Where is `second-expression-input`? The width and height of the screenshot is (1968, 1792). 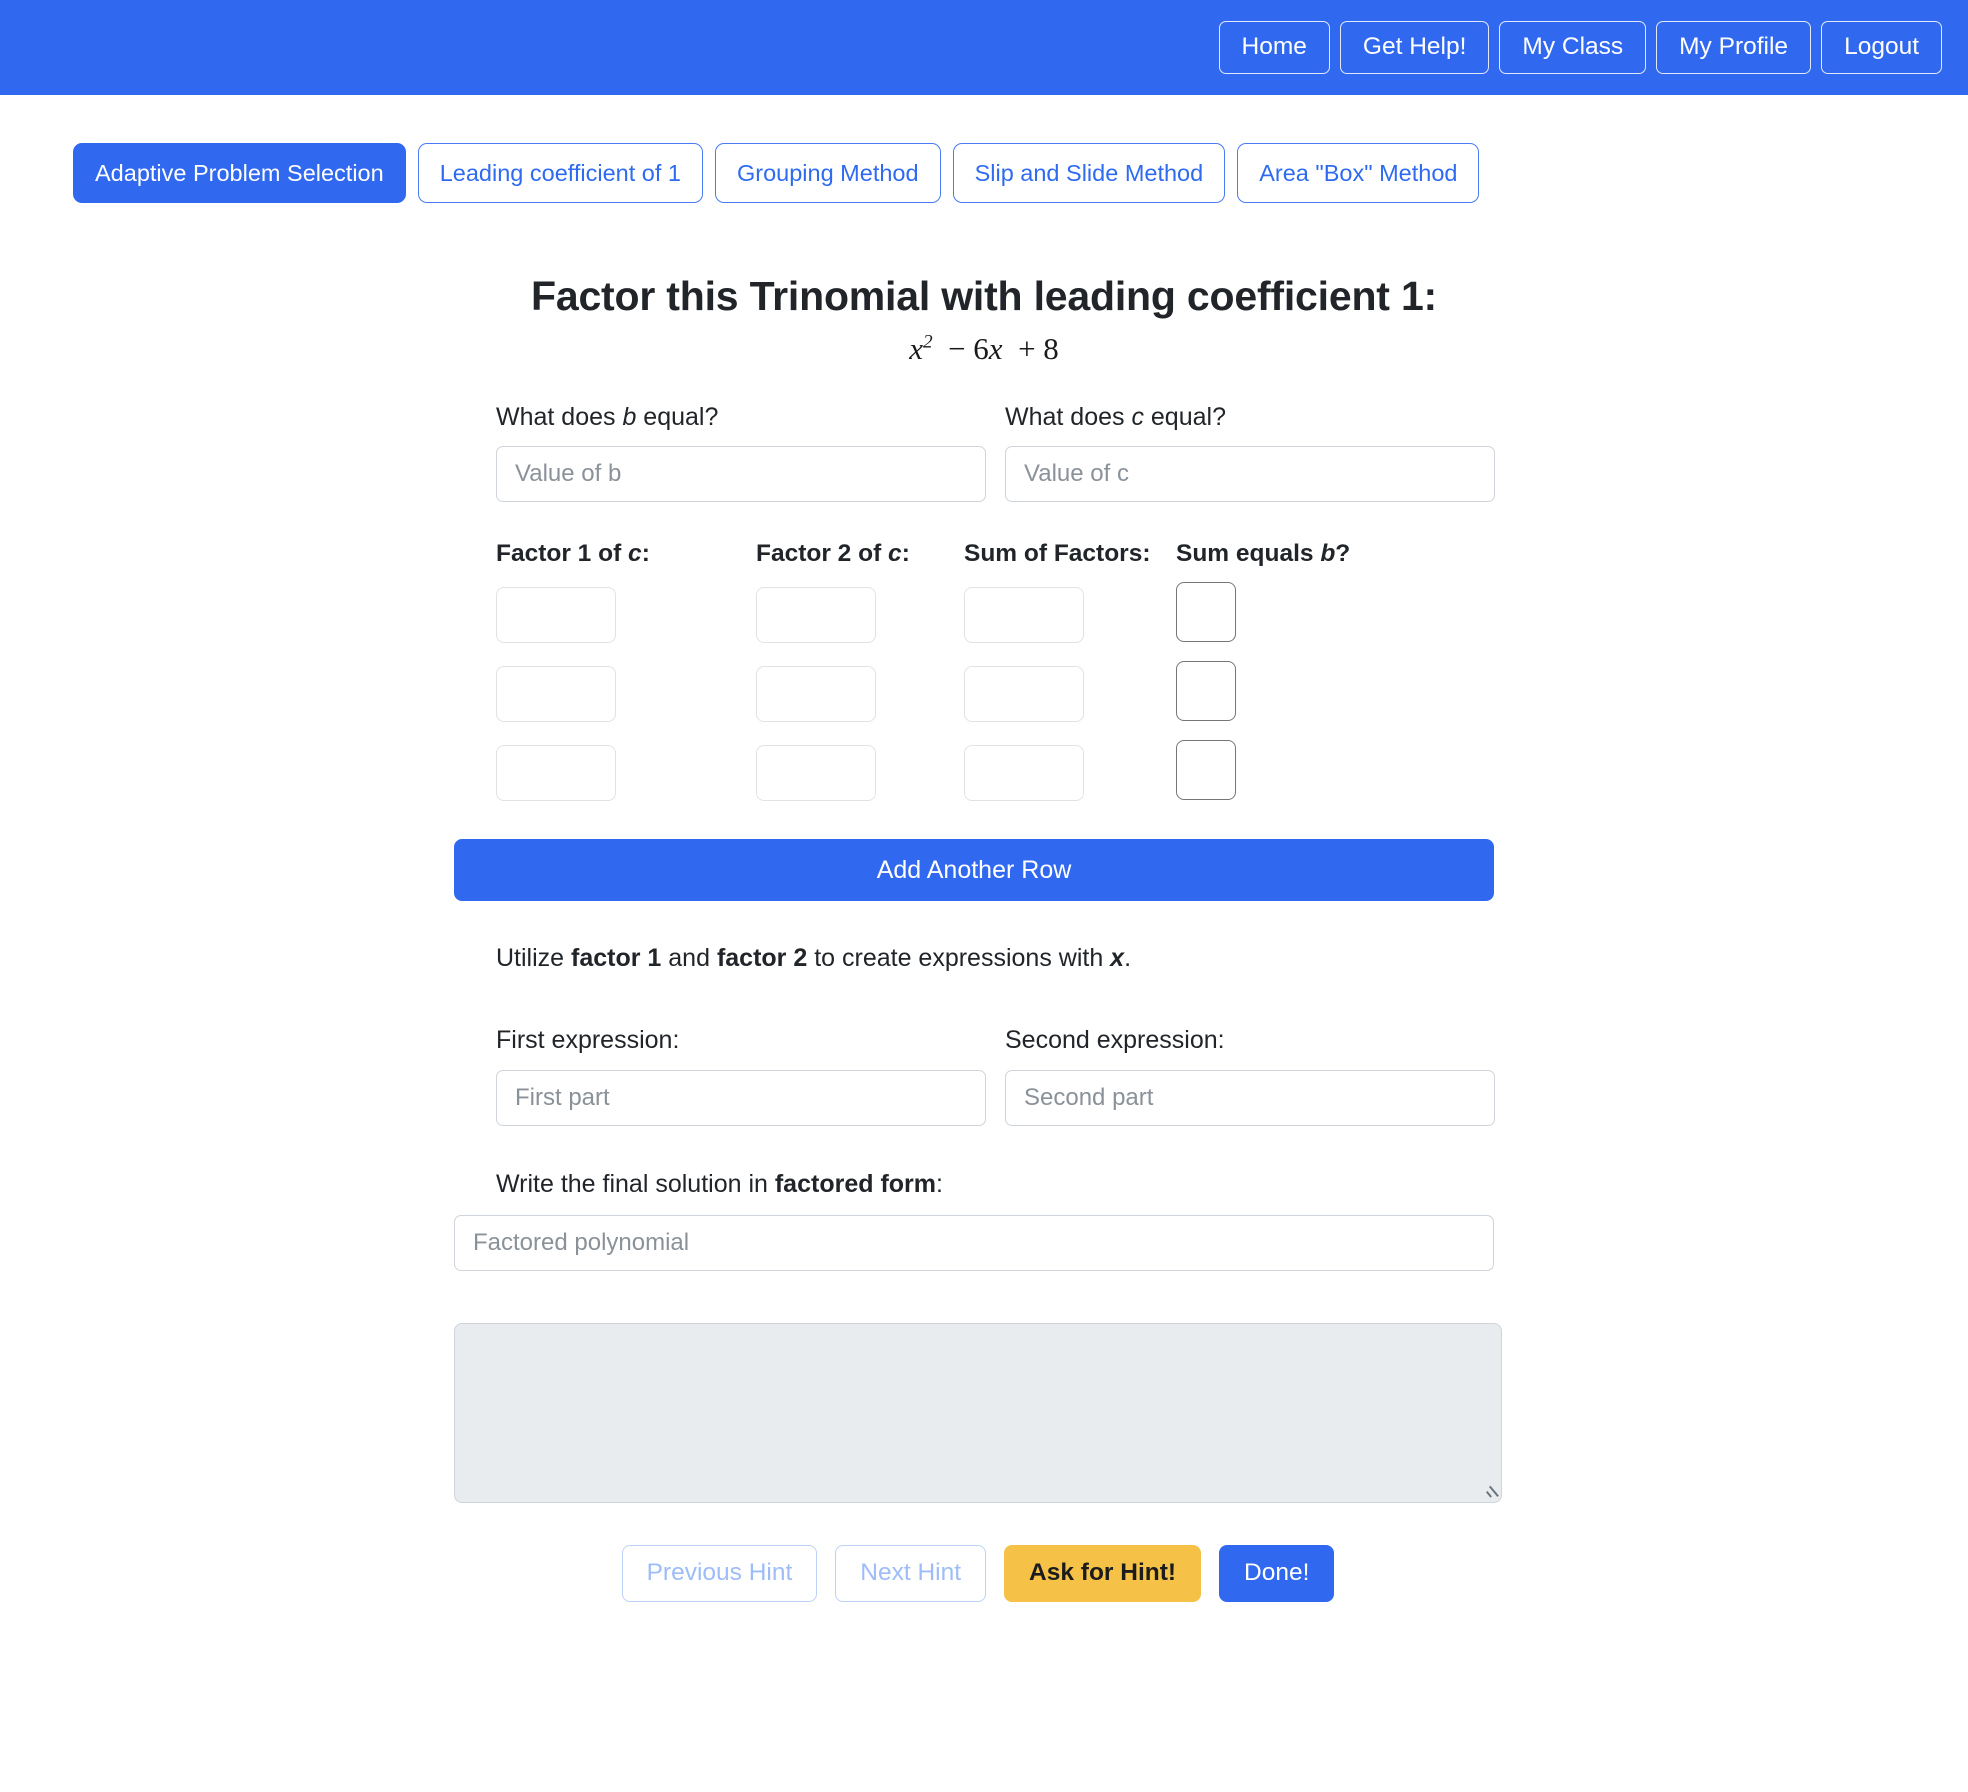
second-expression-input is located at coordinates (1250, 1097).